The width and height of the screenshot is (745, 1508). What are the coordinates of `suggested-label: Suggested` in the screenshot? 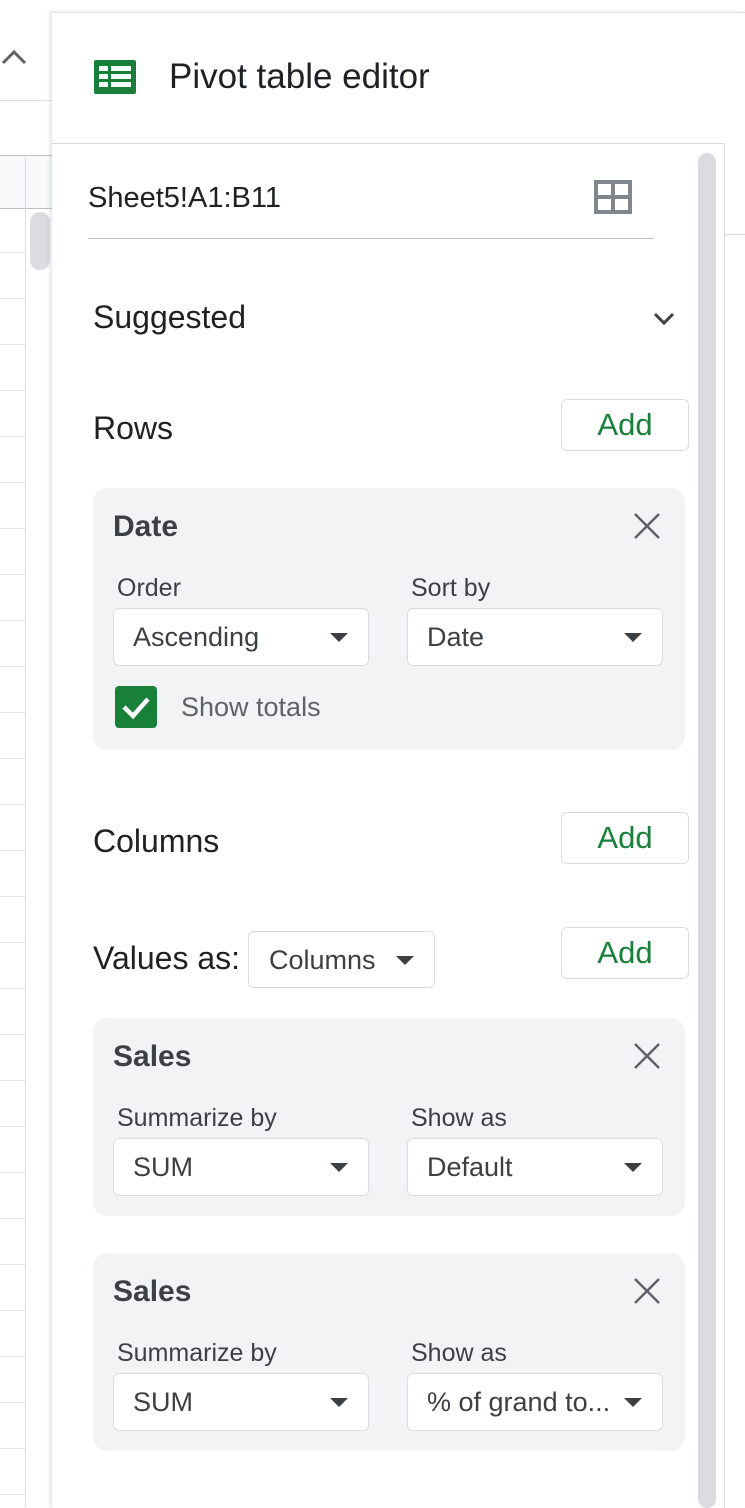 It's located at (169, 317).